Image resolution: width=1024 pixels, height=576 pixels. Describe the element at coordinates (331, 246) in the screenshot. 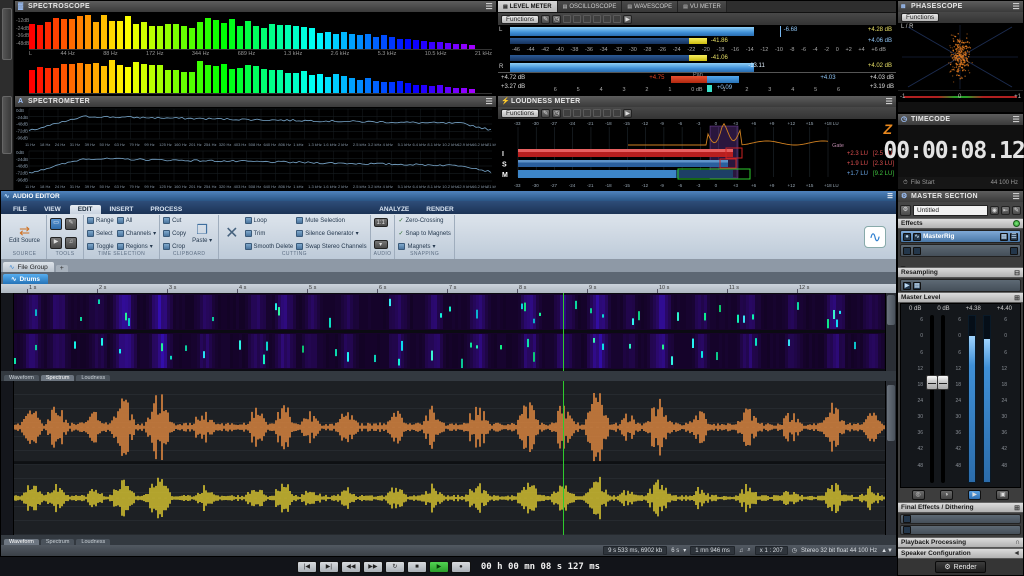

I see `swap-channels-button: Swap Stereo Channels` at that location.